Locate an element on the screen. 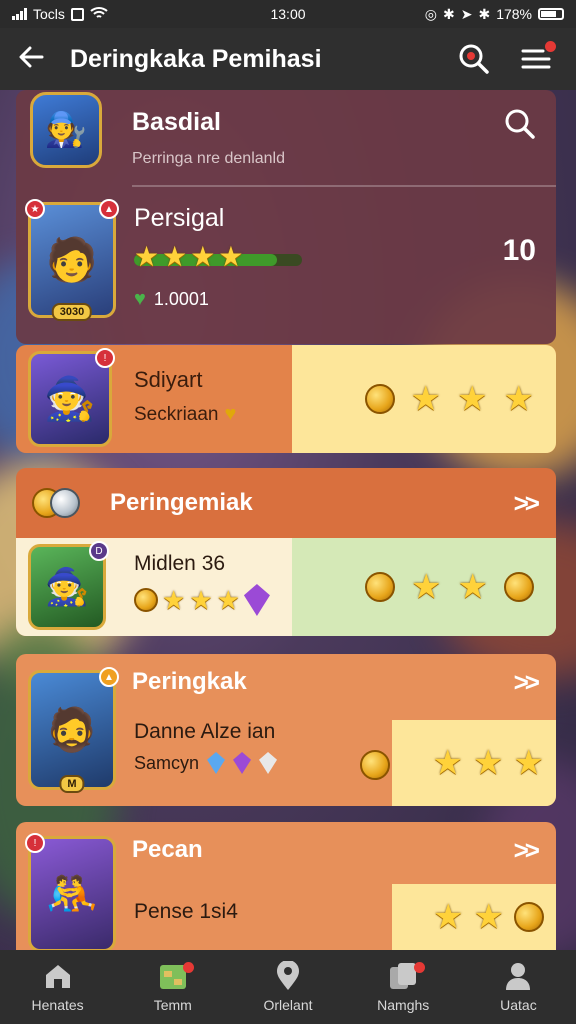  heart-icon: ♥ is located at coordinates (140, 299).